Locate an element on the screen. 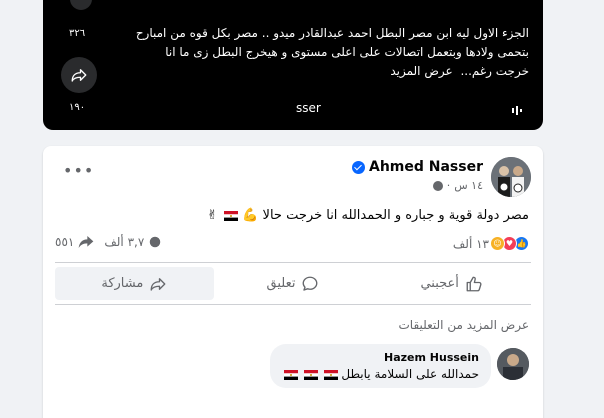 The width and height of the screenshot is (604, 418). reel-share-count: ١٩٠ is located at coordinates (77, 107).